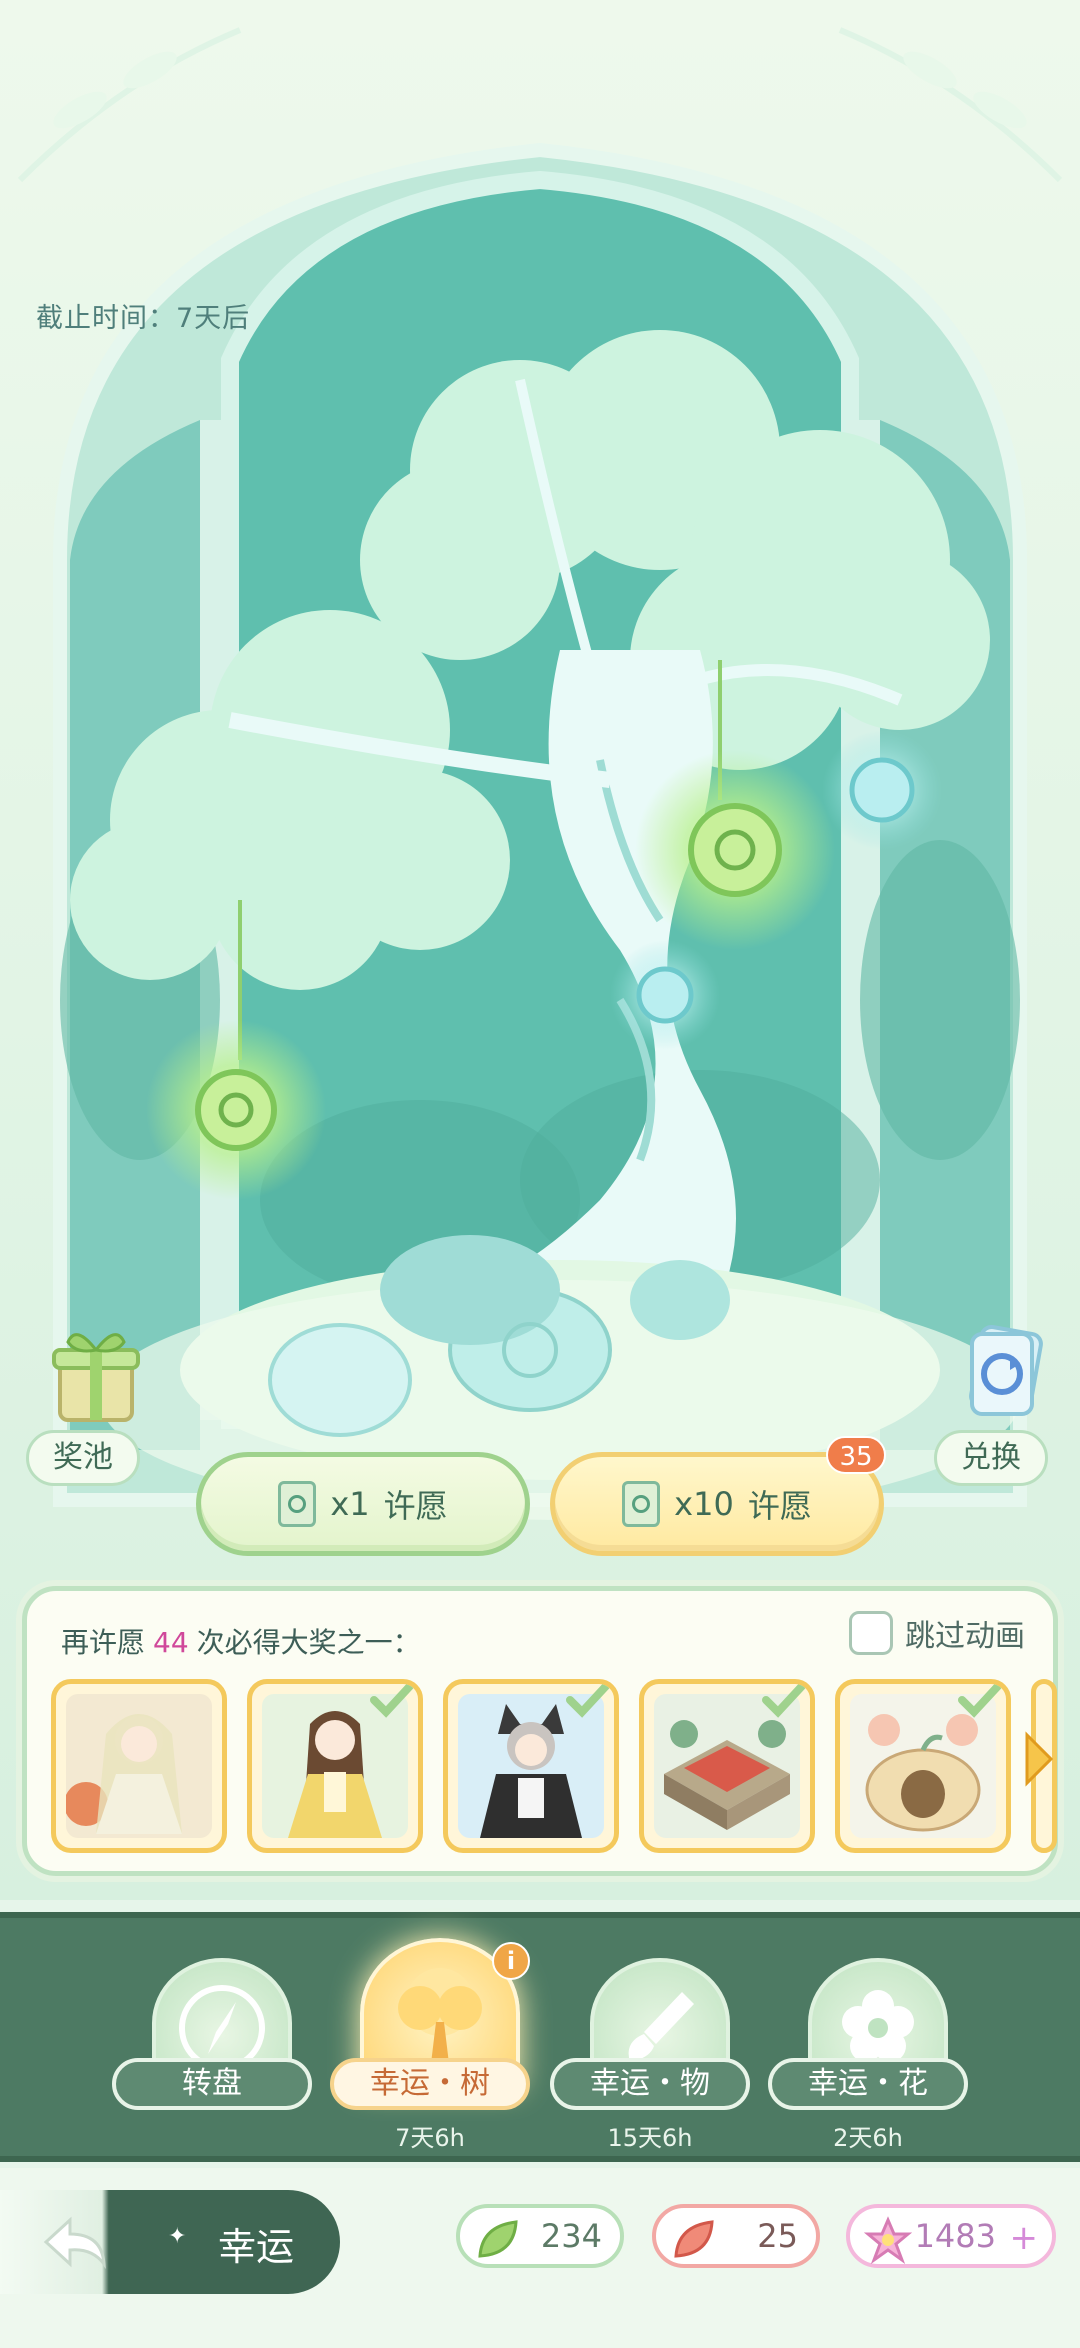 The height and width of the screenshot is (2348, 1080). I want to click on reward-item-list, so click(554, 1766).